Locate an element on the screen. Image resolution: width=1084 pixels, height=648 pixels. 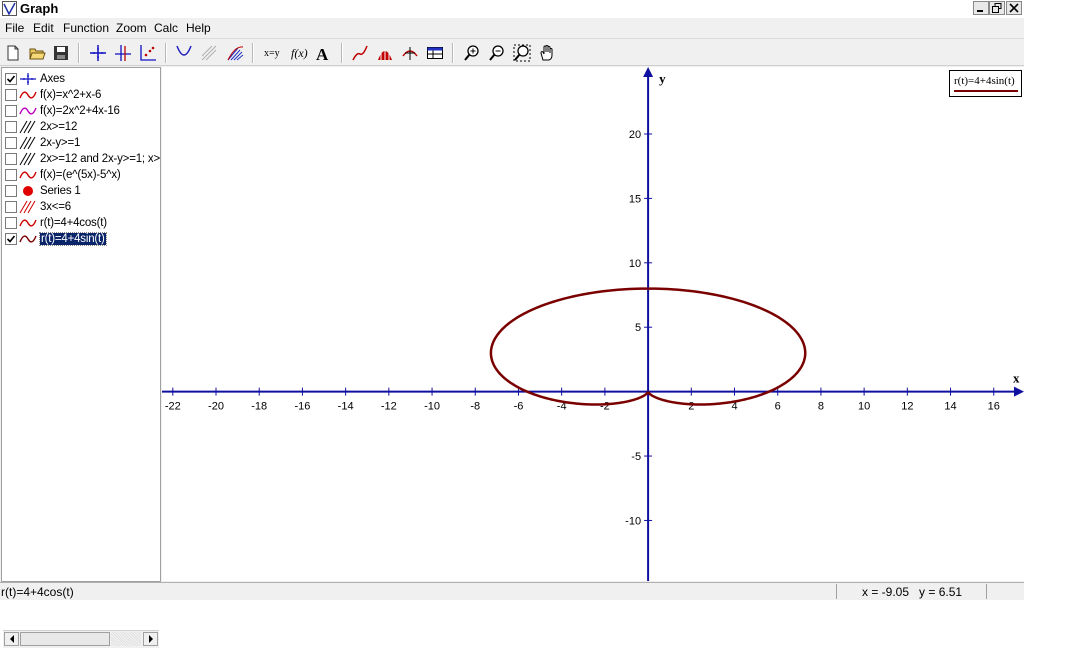
function-list-item: 3x<=6 is located at coordinates (82, 207).